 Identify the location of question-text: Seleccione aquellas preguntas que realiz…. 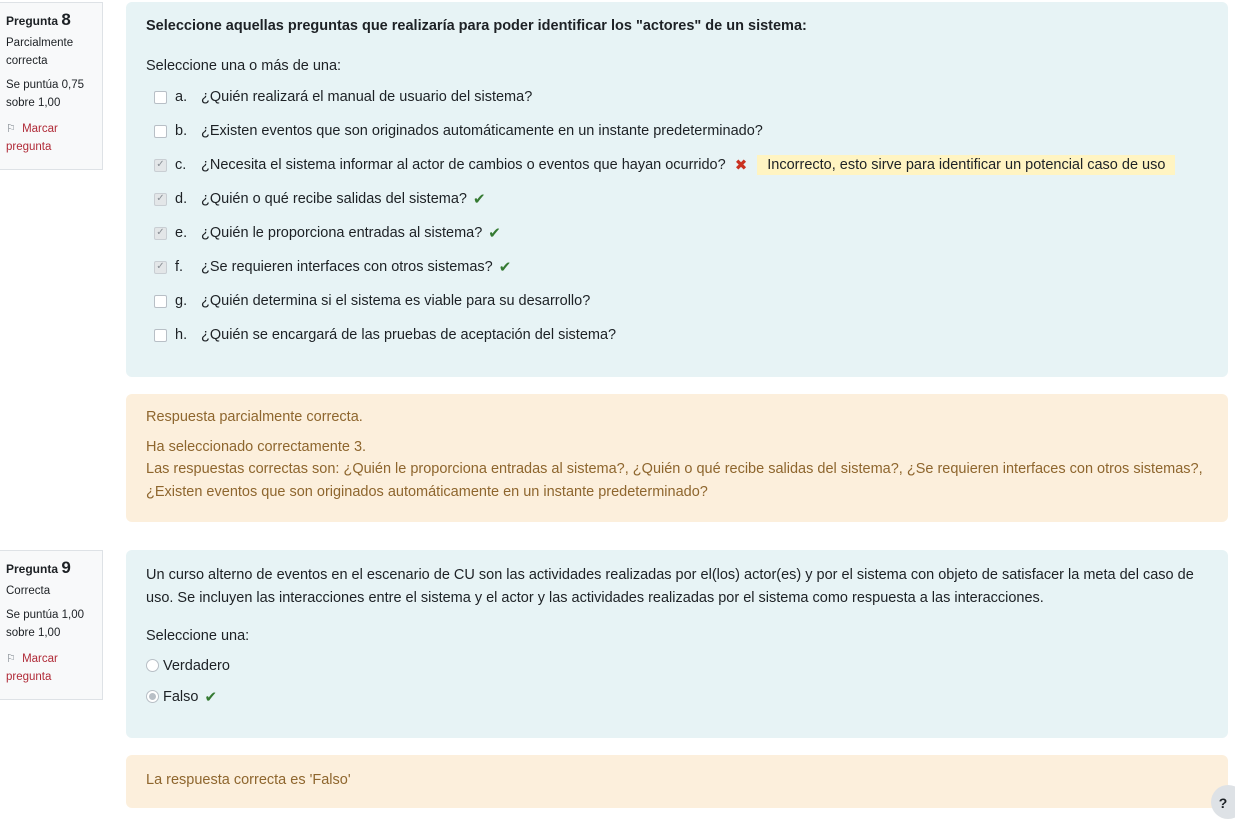
(476, 26).